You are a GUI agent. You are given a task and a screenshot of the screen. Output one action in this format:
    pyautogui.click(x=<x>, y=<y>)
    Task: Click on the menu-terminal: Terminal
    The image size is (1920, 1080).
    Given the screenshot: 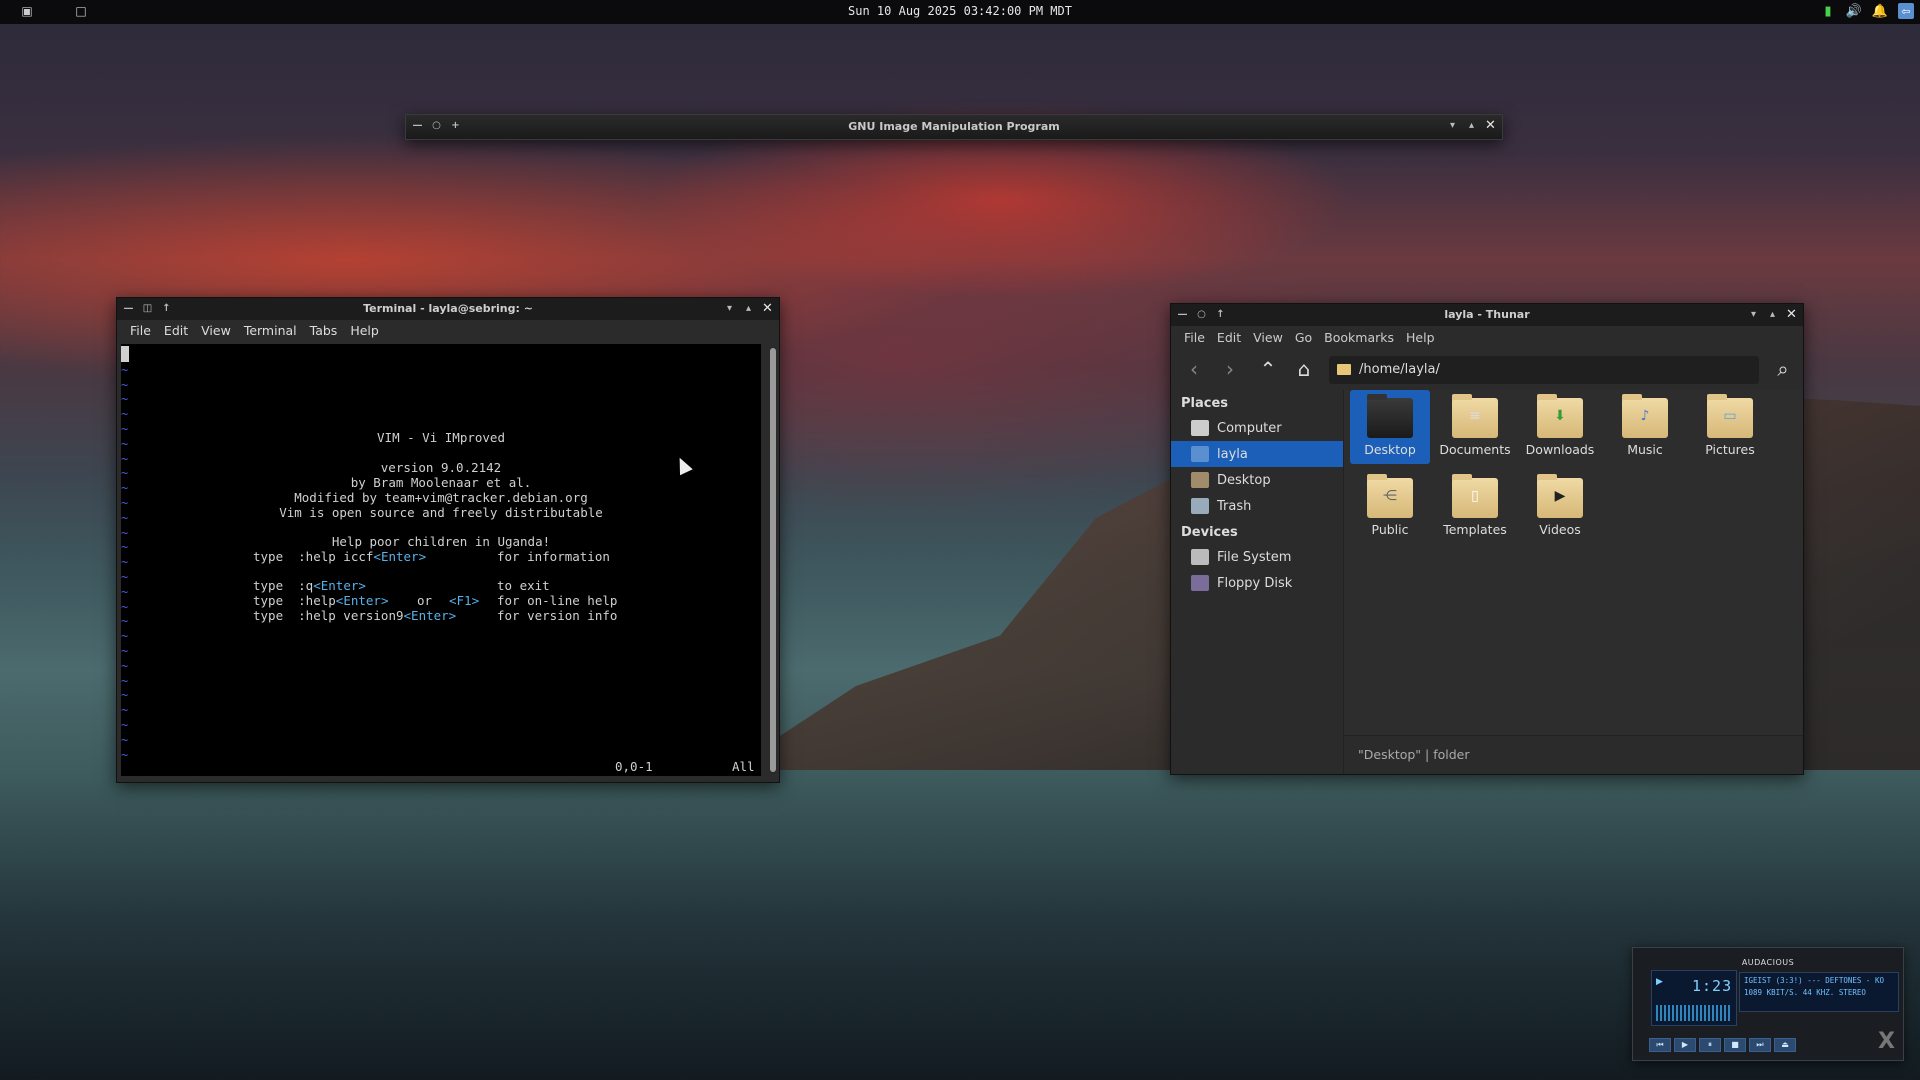 What is the action you would take?
    pyautogui.click(x=272, y=331)
    